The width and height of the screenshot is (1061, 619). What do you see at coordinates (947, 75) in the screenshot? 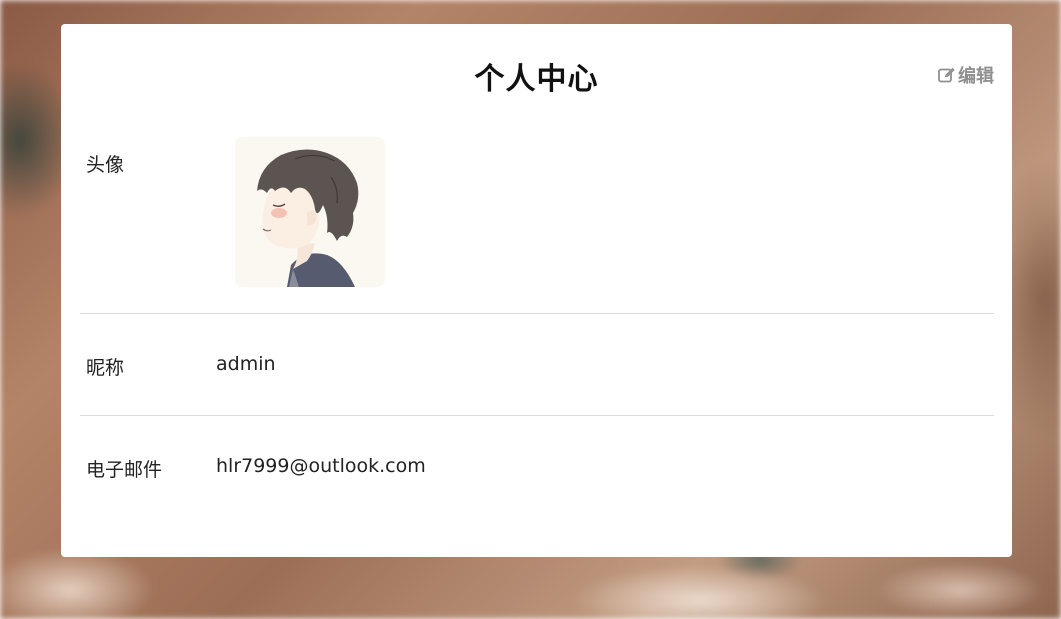
I see `edit-icon` at bounding box center [947, 75].